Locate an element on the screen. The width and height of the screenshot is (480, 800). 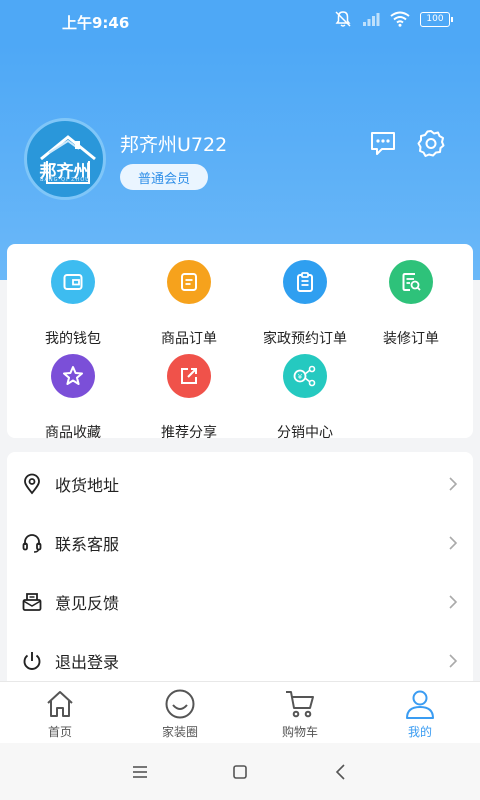
system-nav-bar is located at coordinates (240, 771).